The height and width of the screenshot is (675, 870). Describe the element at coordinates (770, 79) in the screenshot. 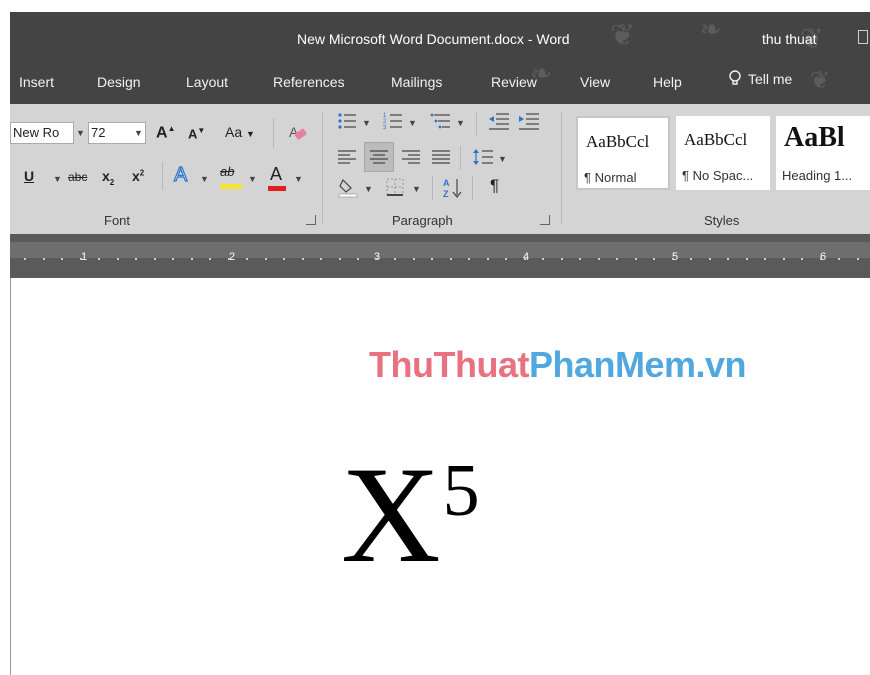

I see `tell-me-label: Tell me` at that location.